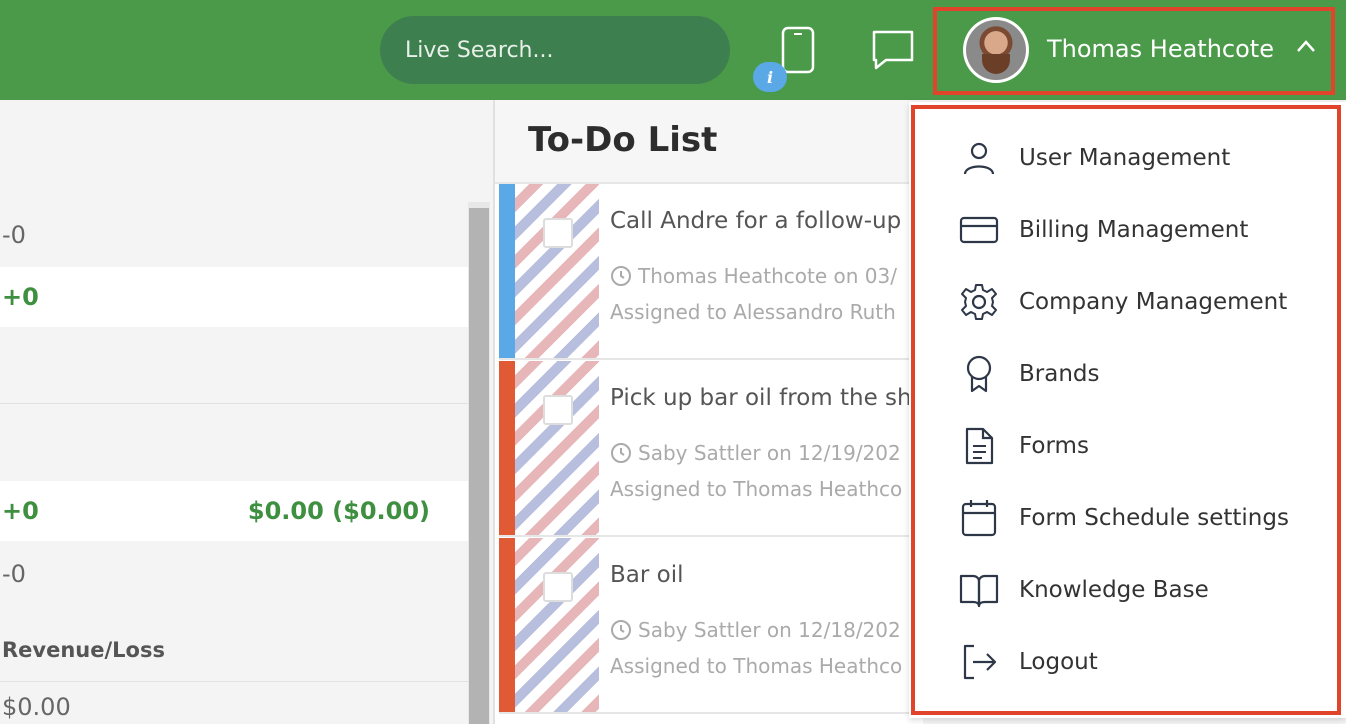 The height and width of the screenshot is (724, 1346). What do you see at coordinates (979, 446) in the screenshot?
I see `document-icon` at bounding box center [979, 446].